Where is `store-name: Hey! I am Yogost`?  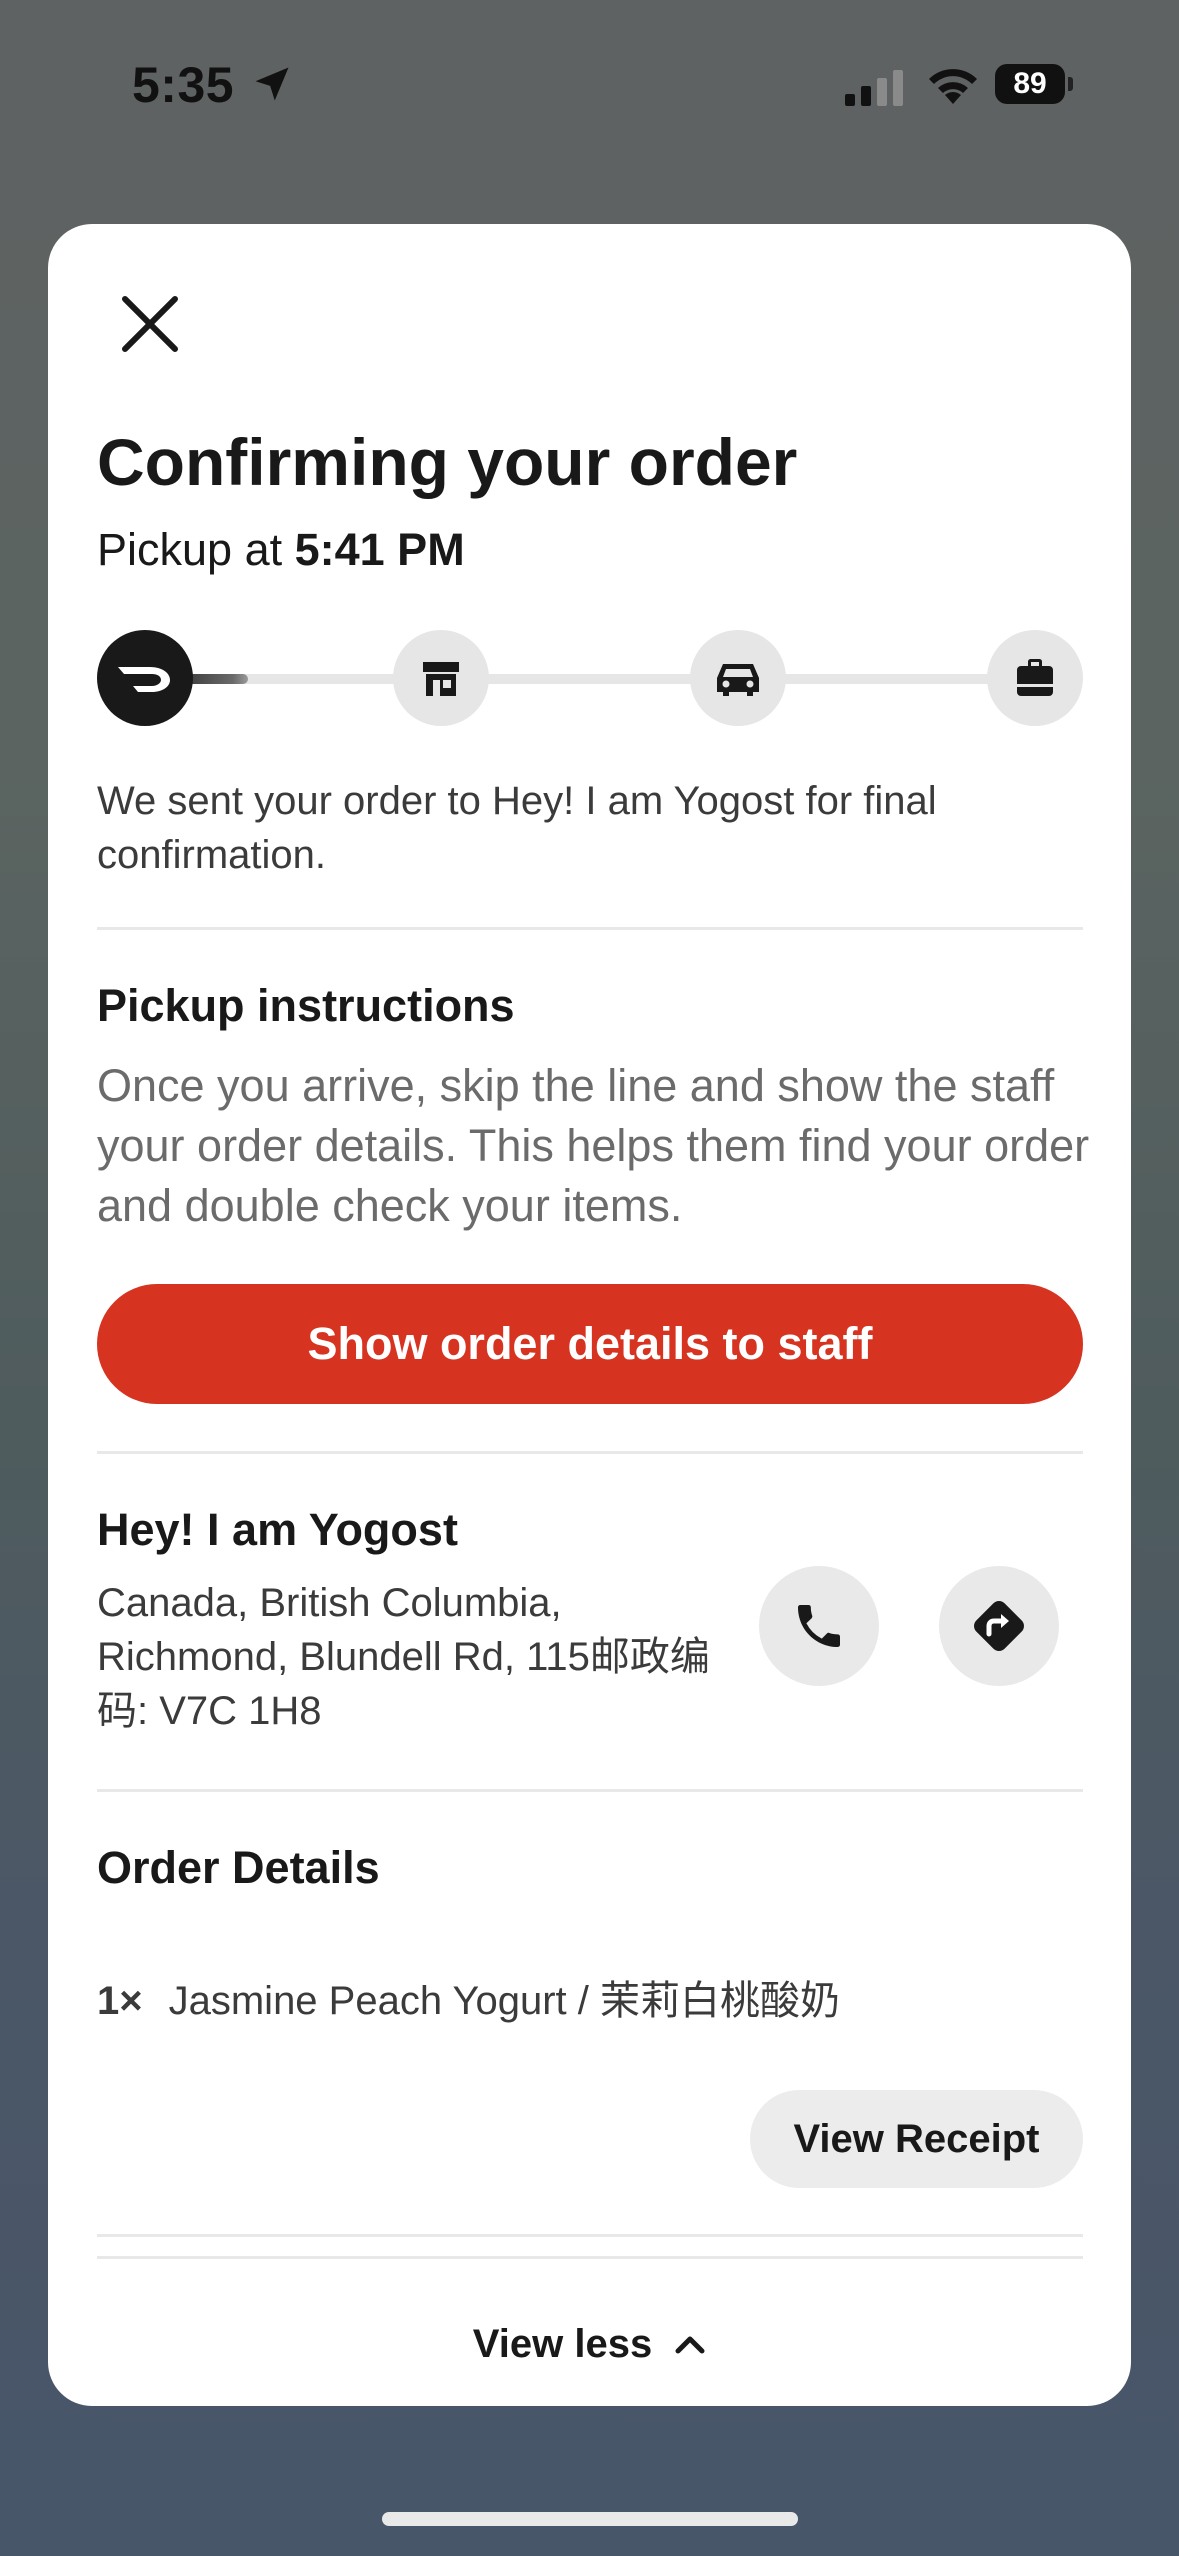 store-name: Hey! I am Yogost is located at coordinates (277, 1529).